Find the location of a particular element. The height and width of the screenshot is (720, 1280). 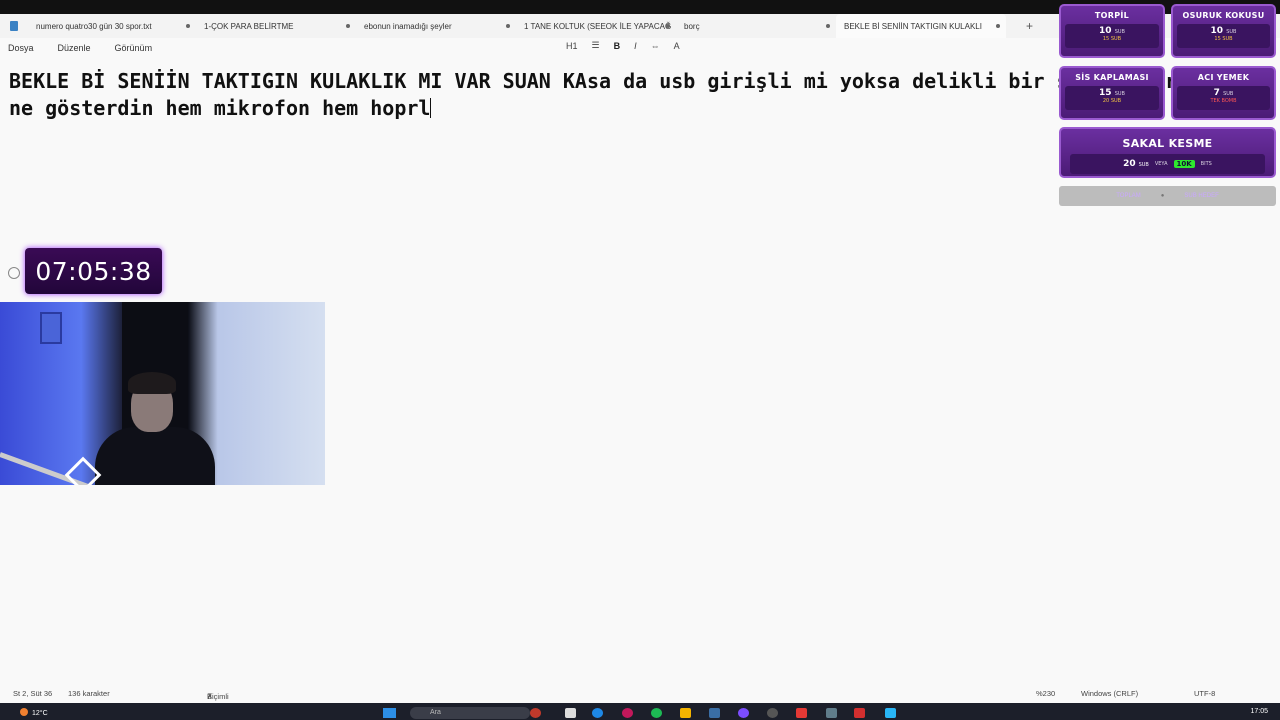

bold-button: B is located at coordinates (617, 46).